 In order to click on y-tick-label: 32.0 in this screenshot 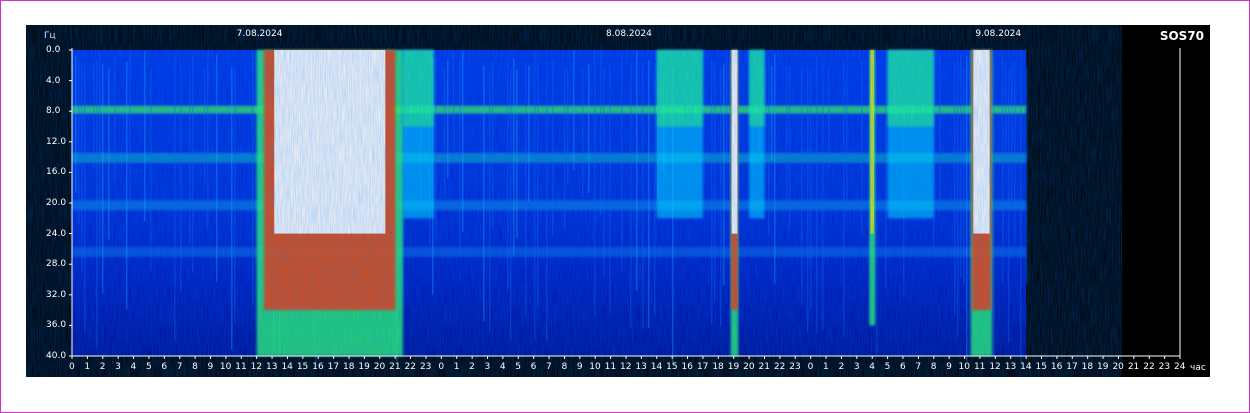, I will do `click(56, 294)`.